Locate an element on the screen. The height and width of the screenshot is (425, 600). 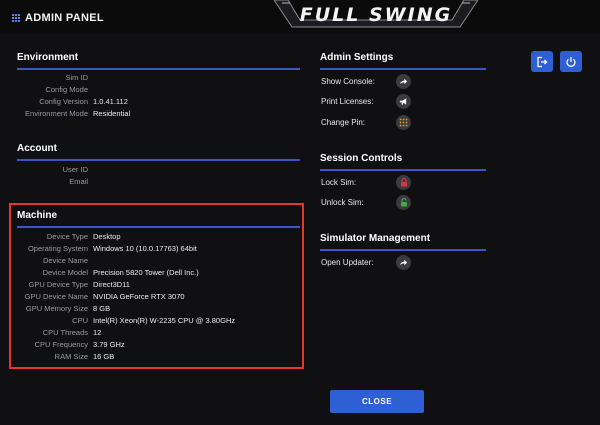
machine-title: Machine is located at coordinates (37, 215).